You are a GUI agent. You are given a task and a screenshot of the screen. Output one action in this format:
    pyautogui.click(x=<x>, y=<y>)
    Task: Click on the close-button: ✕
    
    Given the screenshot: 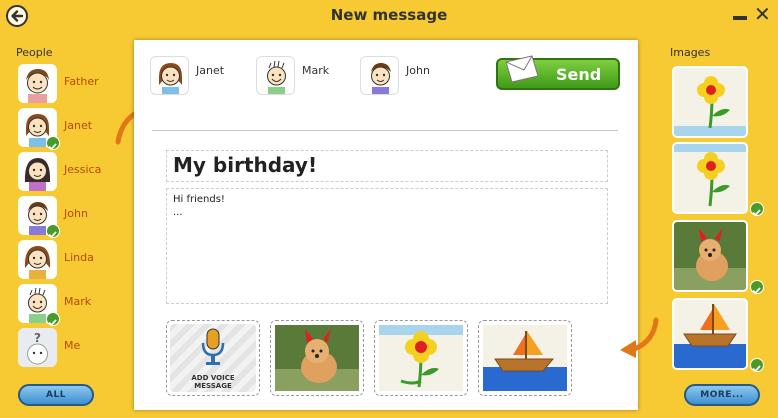 What is the action you would take?
    pyautogui.click(x=762, y=14)
    